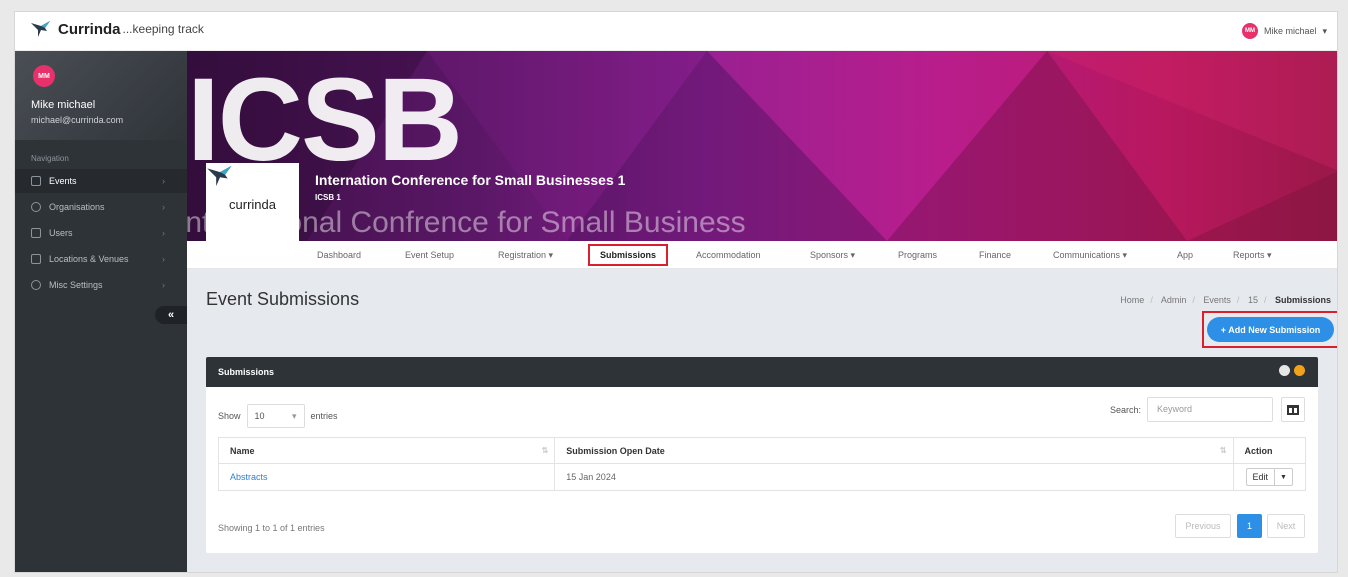 The height and width of the screenshot is (577, 1348). I want to click on tab-reports: Reports ▾, so click(1252, 255).